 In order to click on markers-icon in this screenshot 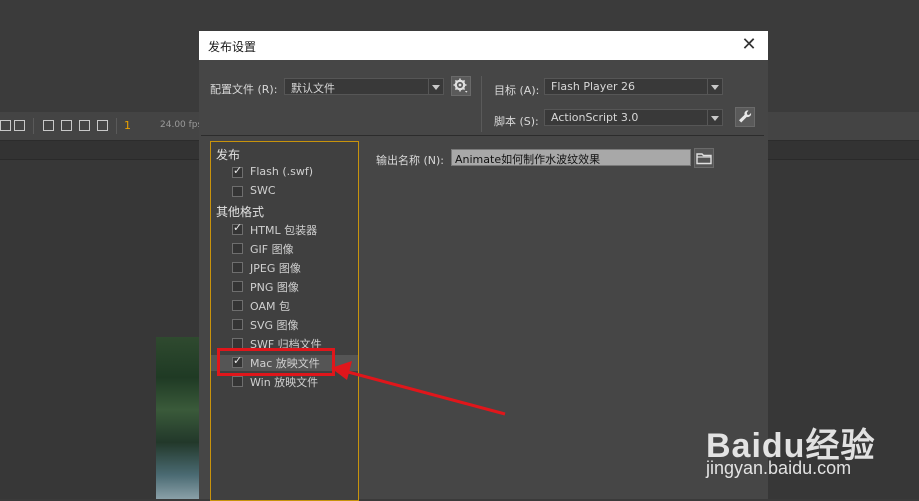, I will do `click(102, 125)`.